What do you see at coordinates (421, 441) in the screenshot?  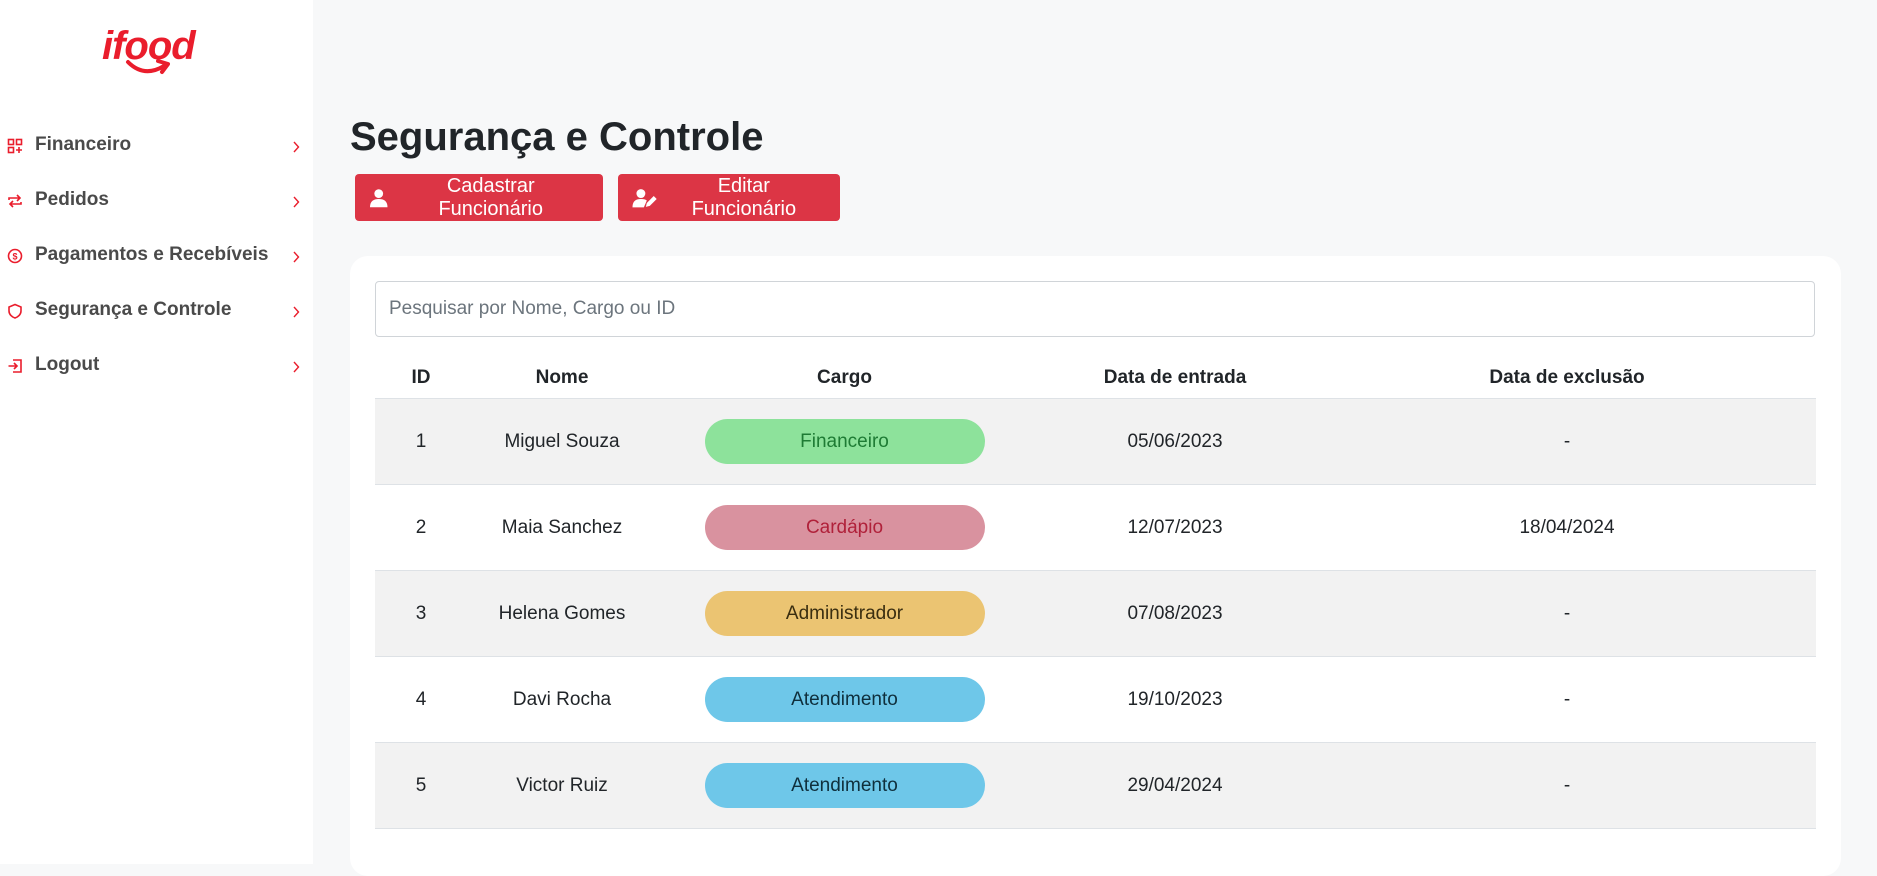 I see `cell-id: 1` at bounding box center [421, 441].